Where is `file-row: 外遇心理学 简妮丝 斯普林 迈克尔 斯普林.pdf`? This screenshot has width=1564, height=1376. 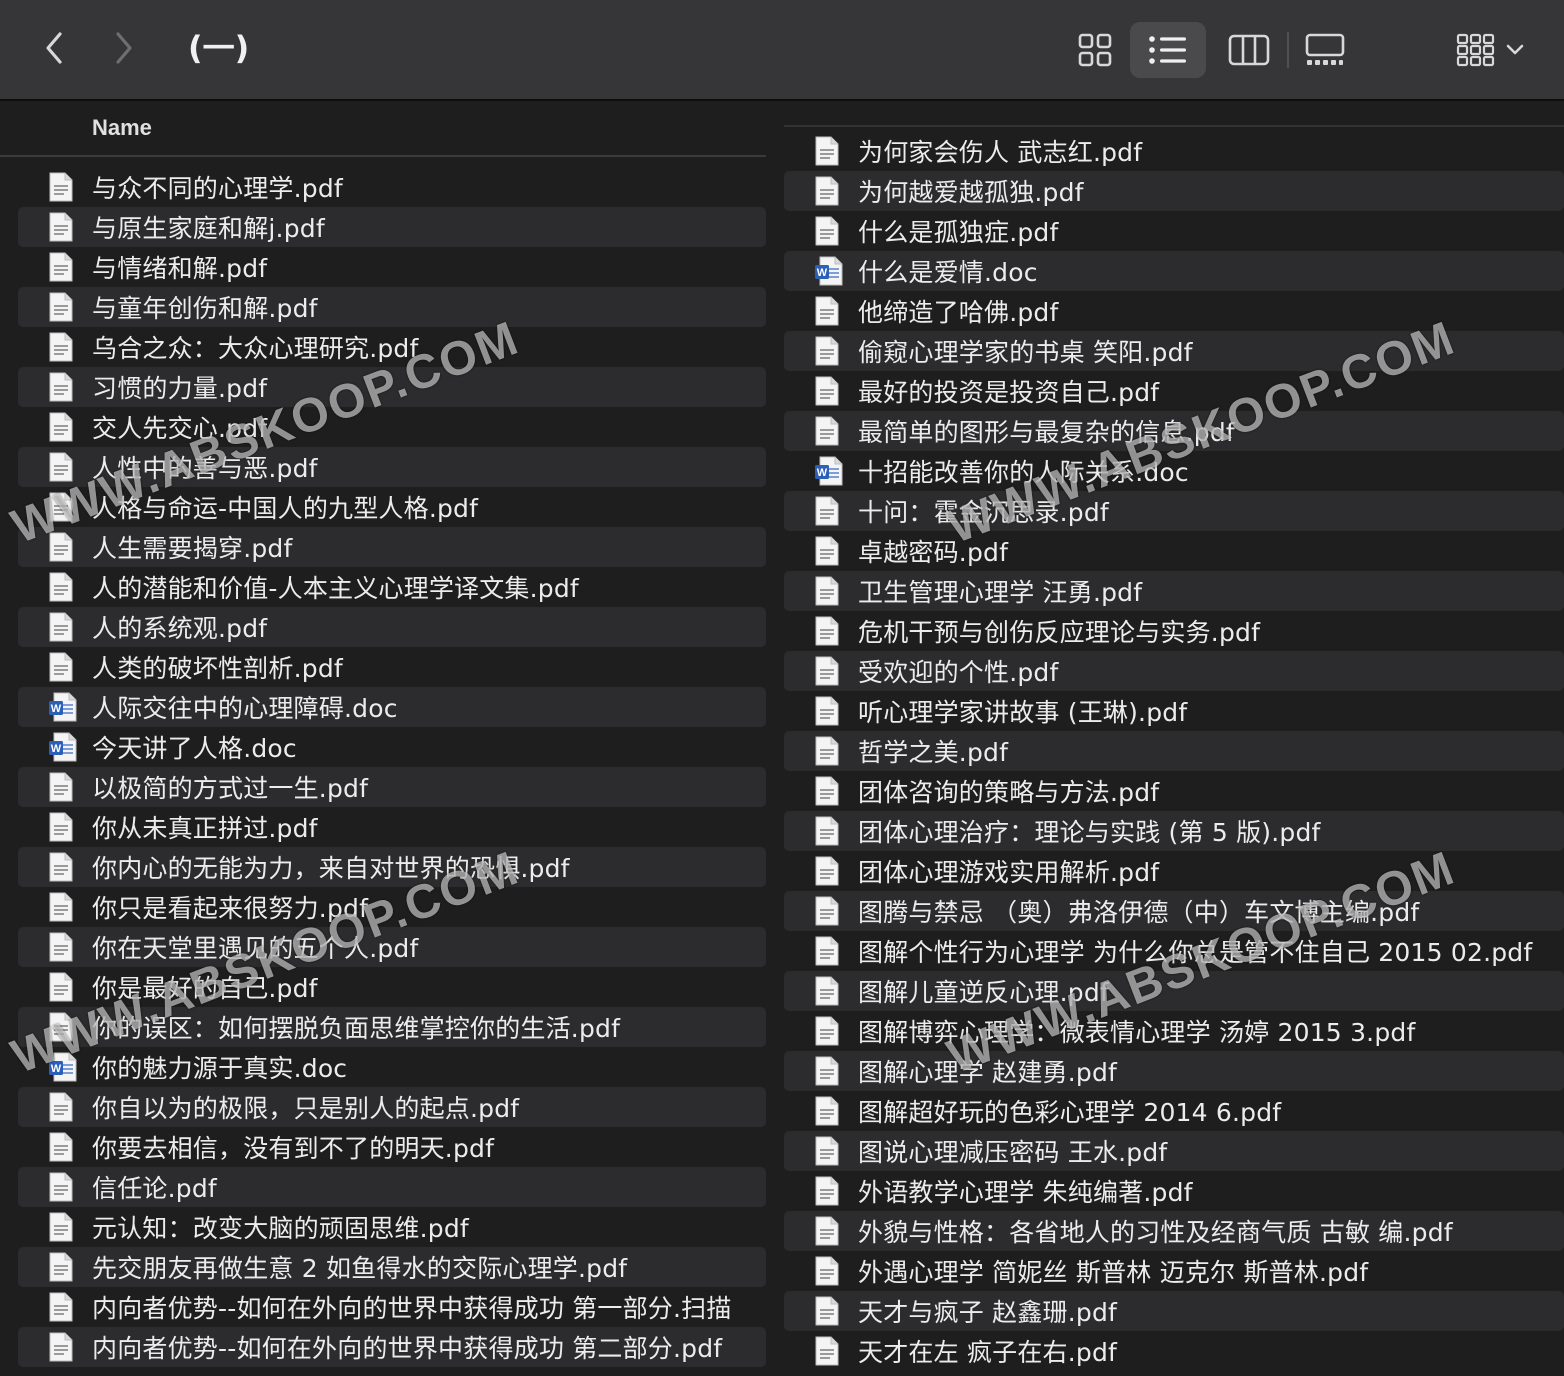 file-row: 外遇心理学 简妮丝 斯普林 迈克尔 斯普林.pdf is located at coordinates (1174, 1271).